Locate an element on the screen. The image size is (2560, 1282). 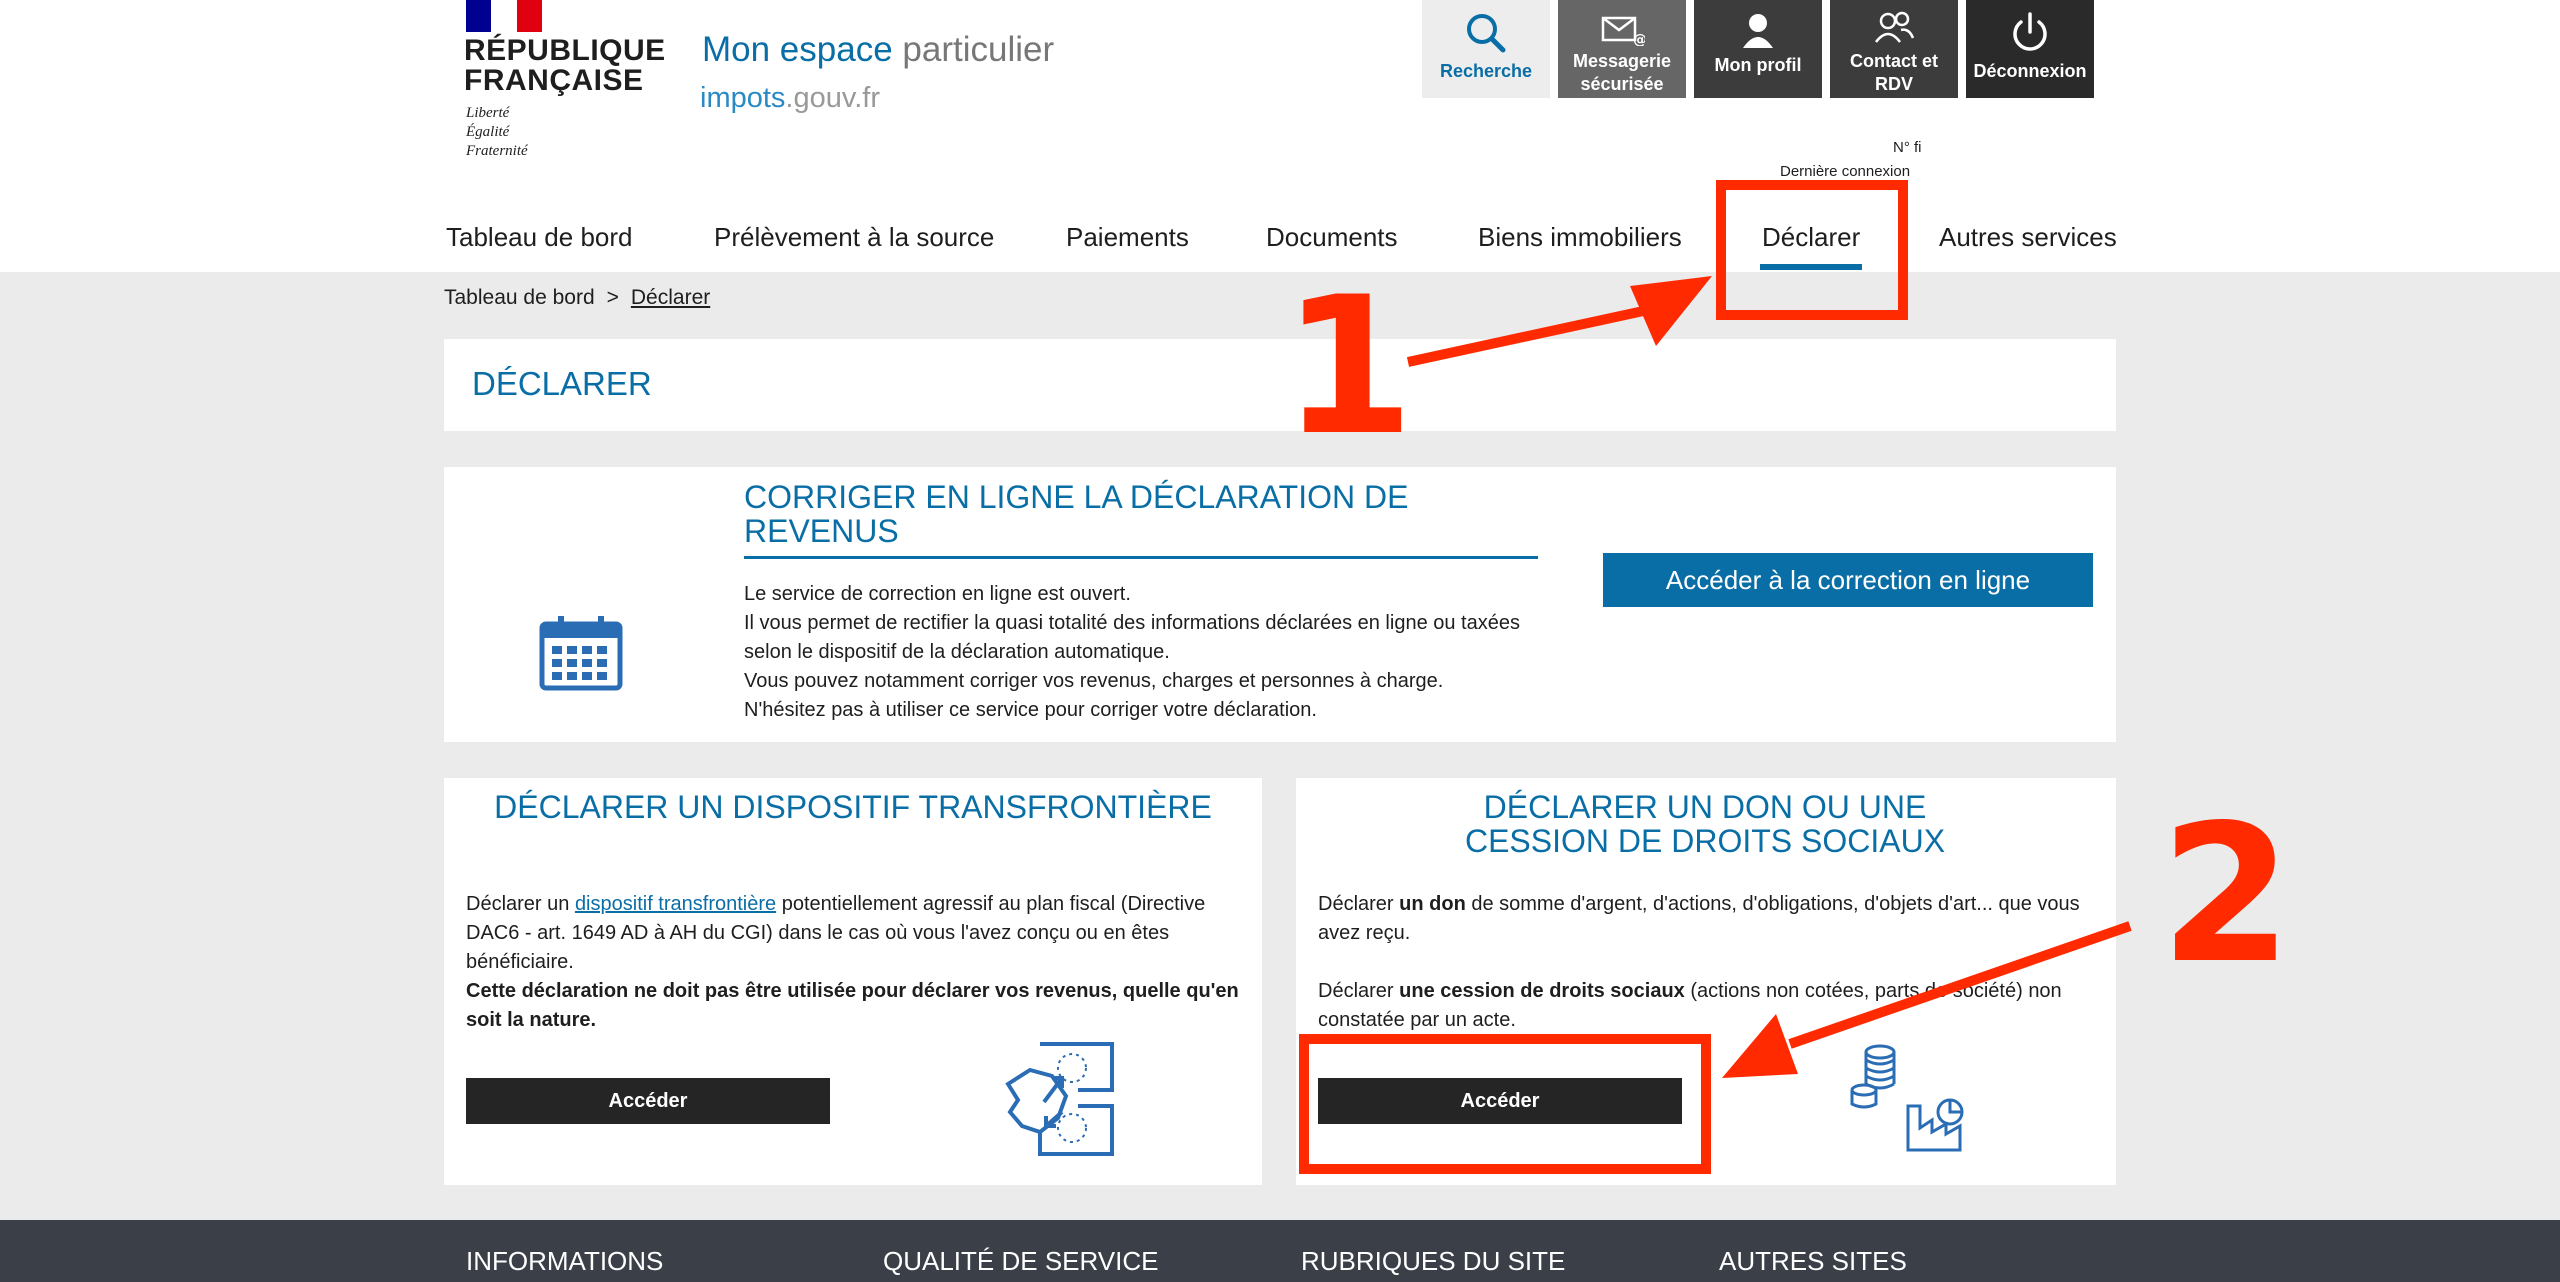
search-button: Recherche is located at coordinates (1486, 49).